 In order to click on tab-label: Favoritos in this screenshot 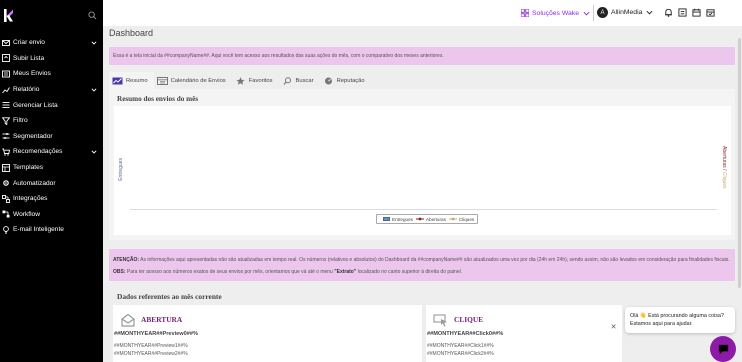, I will do `click(260, 80)`.